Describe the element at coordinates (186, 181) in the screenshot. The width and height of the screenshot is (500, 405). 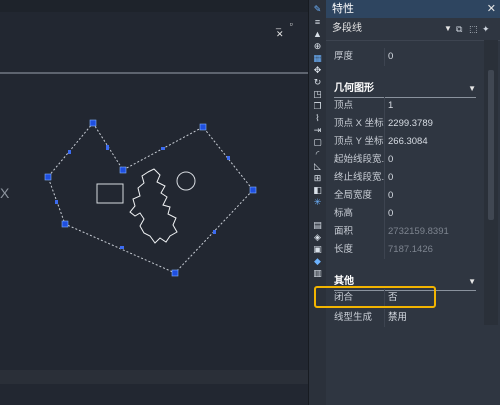
I see `circle-entity` at that location.